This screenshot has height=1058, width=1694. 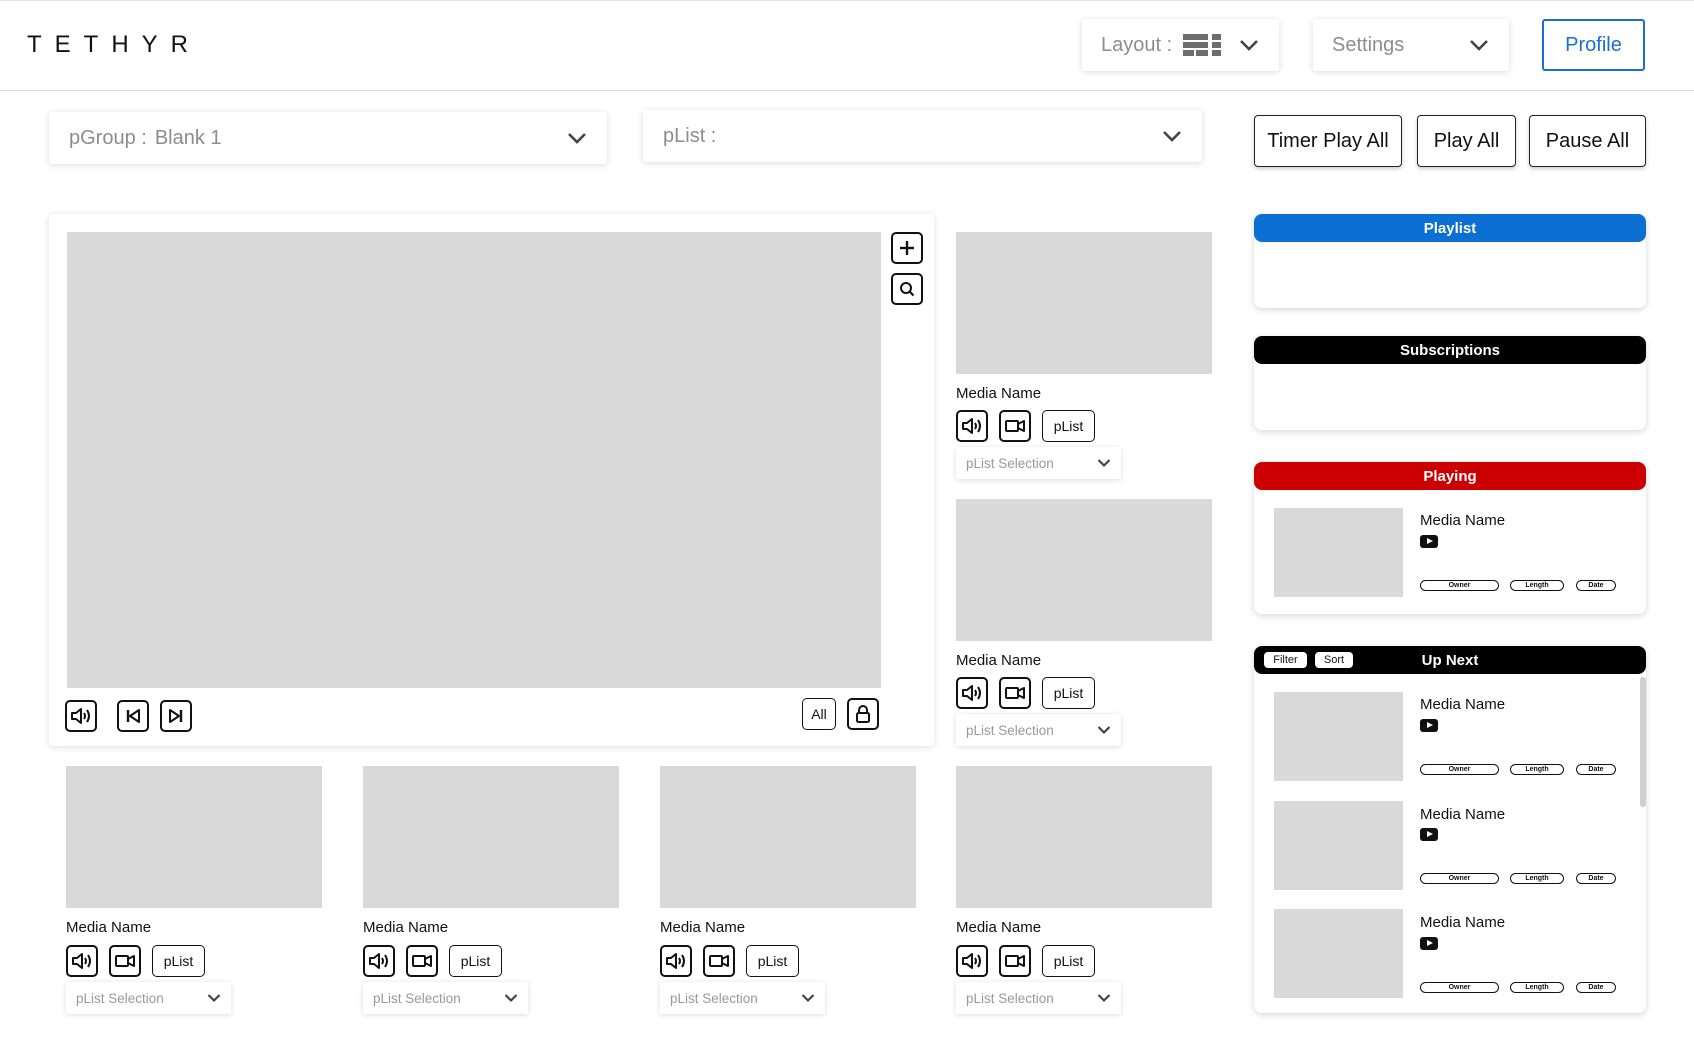 I want to click on up-next-header: Up Next, so click(x=1450, y=660).